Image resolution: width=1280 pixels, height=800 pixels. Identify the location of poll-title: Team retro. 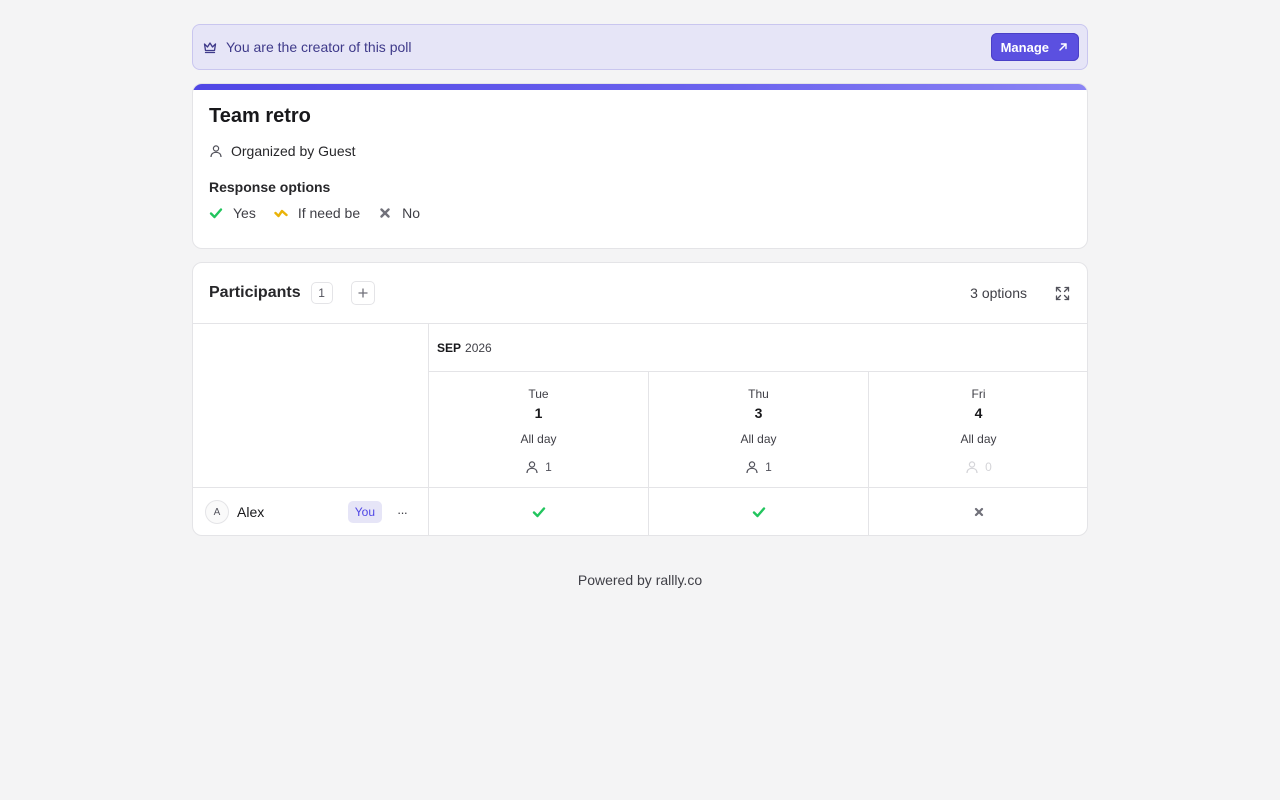
(260, 116).